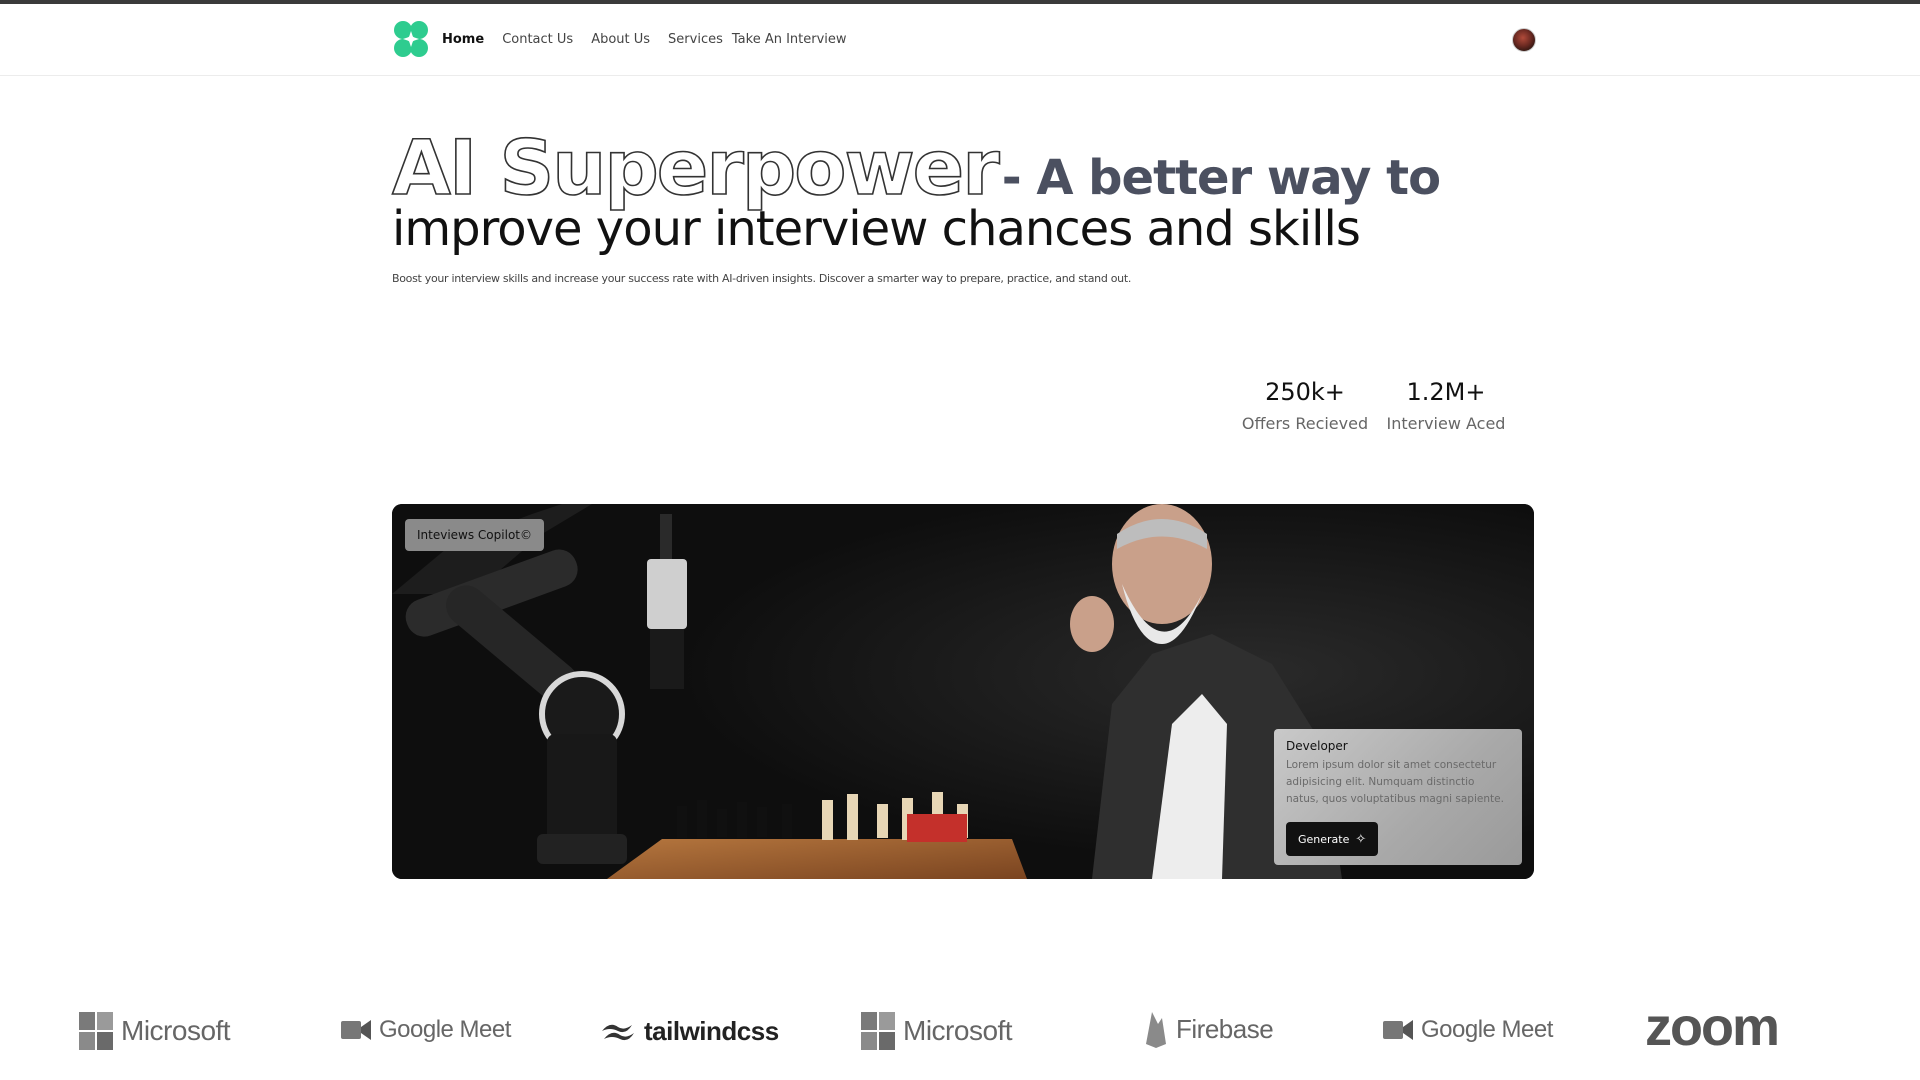  Describe the element at coordinates (1221, 178) in the screenshot. I see `hero-title-bold: - A better way to` at that location.